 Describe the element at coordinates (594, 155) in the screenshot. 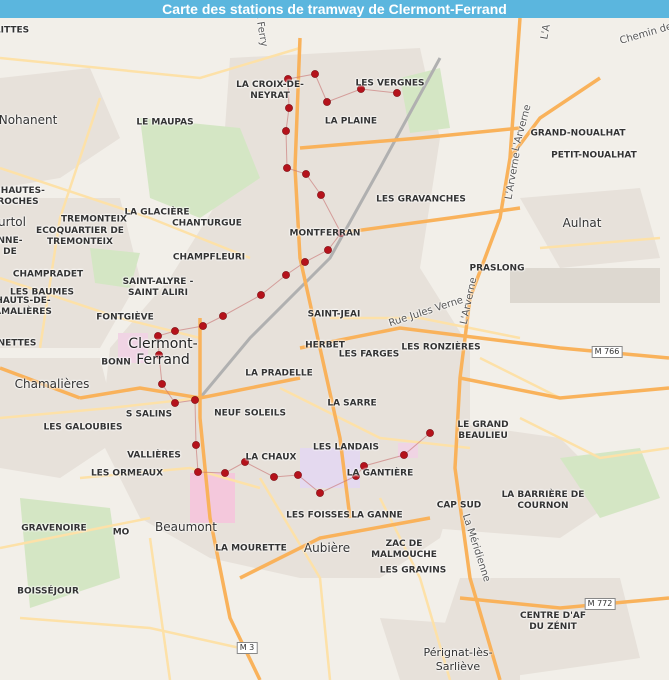

I see `district-label-petit-noualhat: PETIT-NOUALHAT` at that location.